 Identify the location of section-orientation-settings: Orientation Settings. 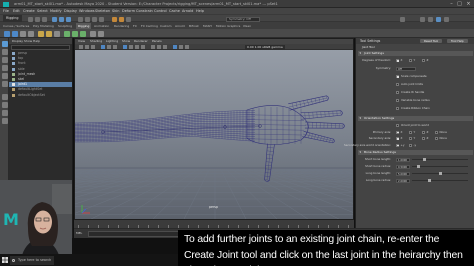
(415, 118).